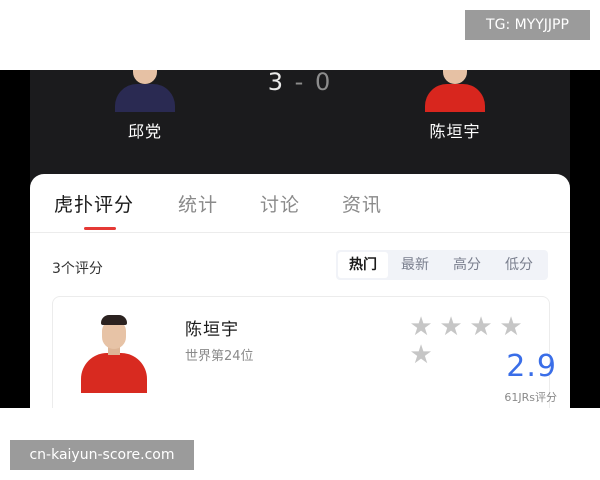  Describe the element at coordinates (94, 203) in the screenshot. I see `tab-hupu-rating: 虎扑评分` at that location.